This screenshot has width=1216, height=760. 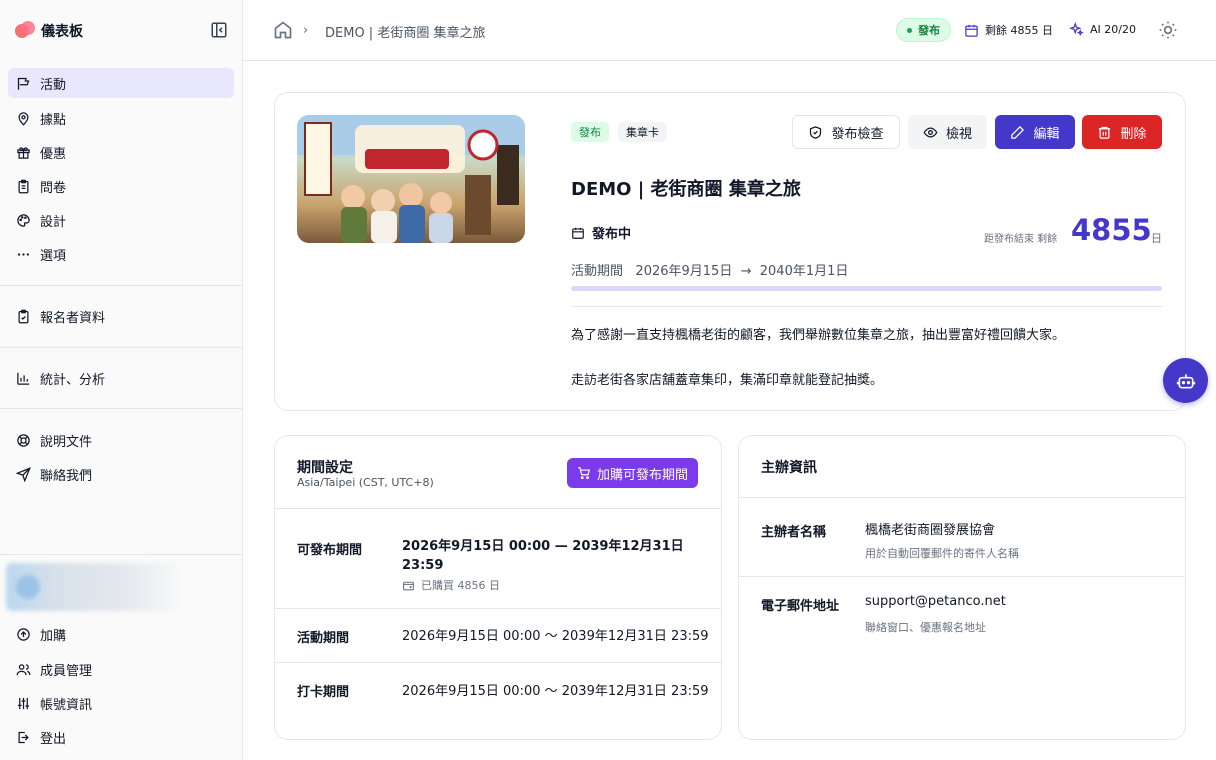 I want to click on event-title: DEMO | 老街商圈 集章之旅, so click(x=686, y=189).